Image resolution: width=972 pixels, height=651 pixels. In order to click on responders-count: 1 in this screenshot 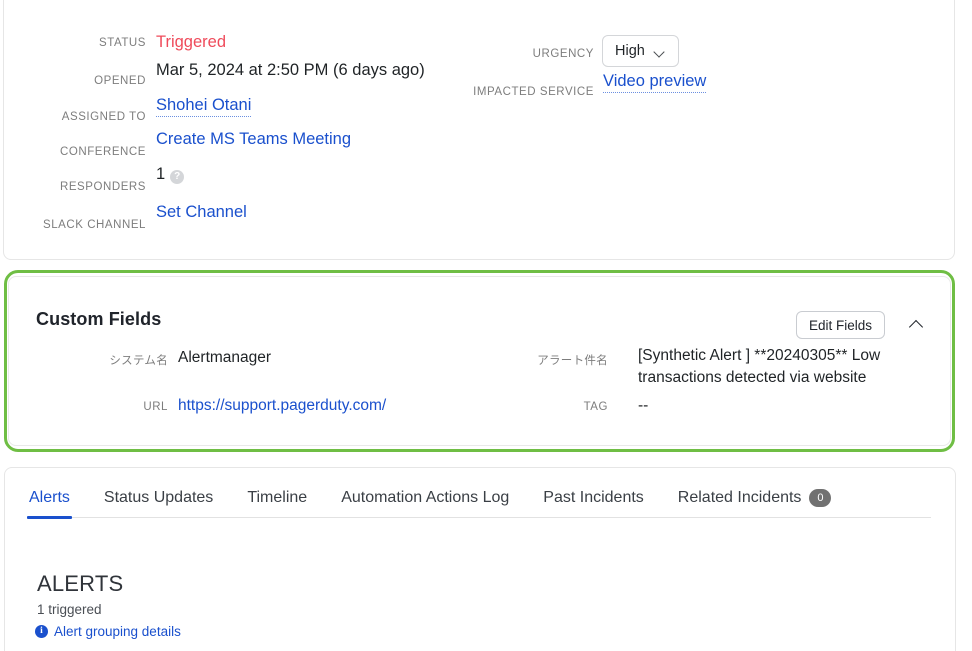, I will do `click(161, 174)`.